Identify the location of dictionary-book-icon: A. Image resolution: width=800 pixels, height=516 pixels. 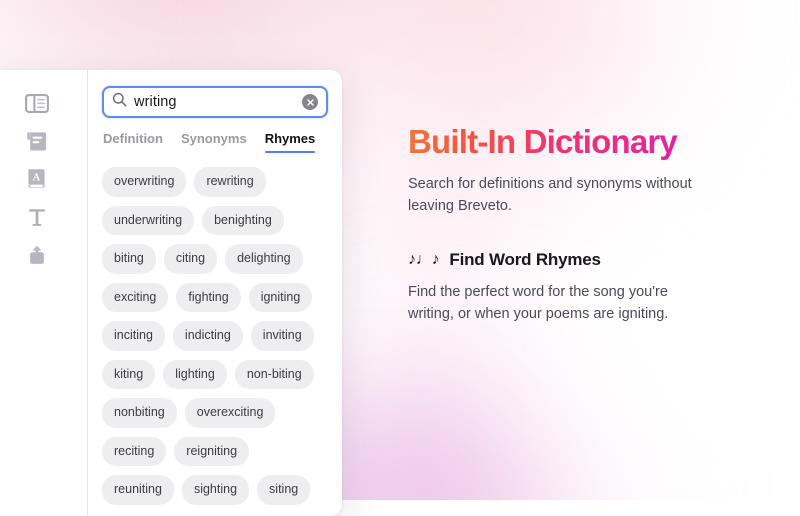
(36, 179).